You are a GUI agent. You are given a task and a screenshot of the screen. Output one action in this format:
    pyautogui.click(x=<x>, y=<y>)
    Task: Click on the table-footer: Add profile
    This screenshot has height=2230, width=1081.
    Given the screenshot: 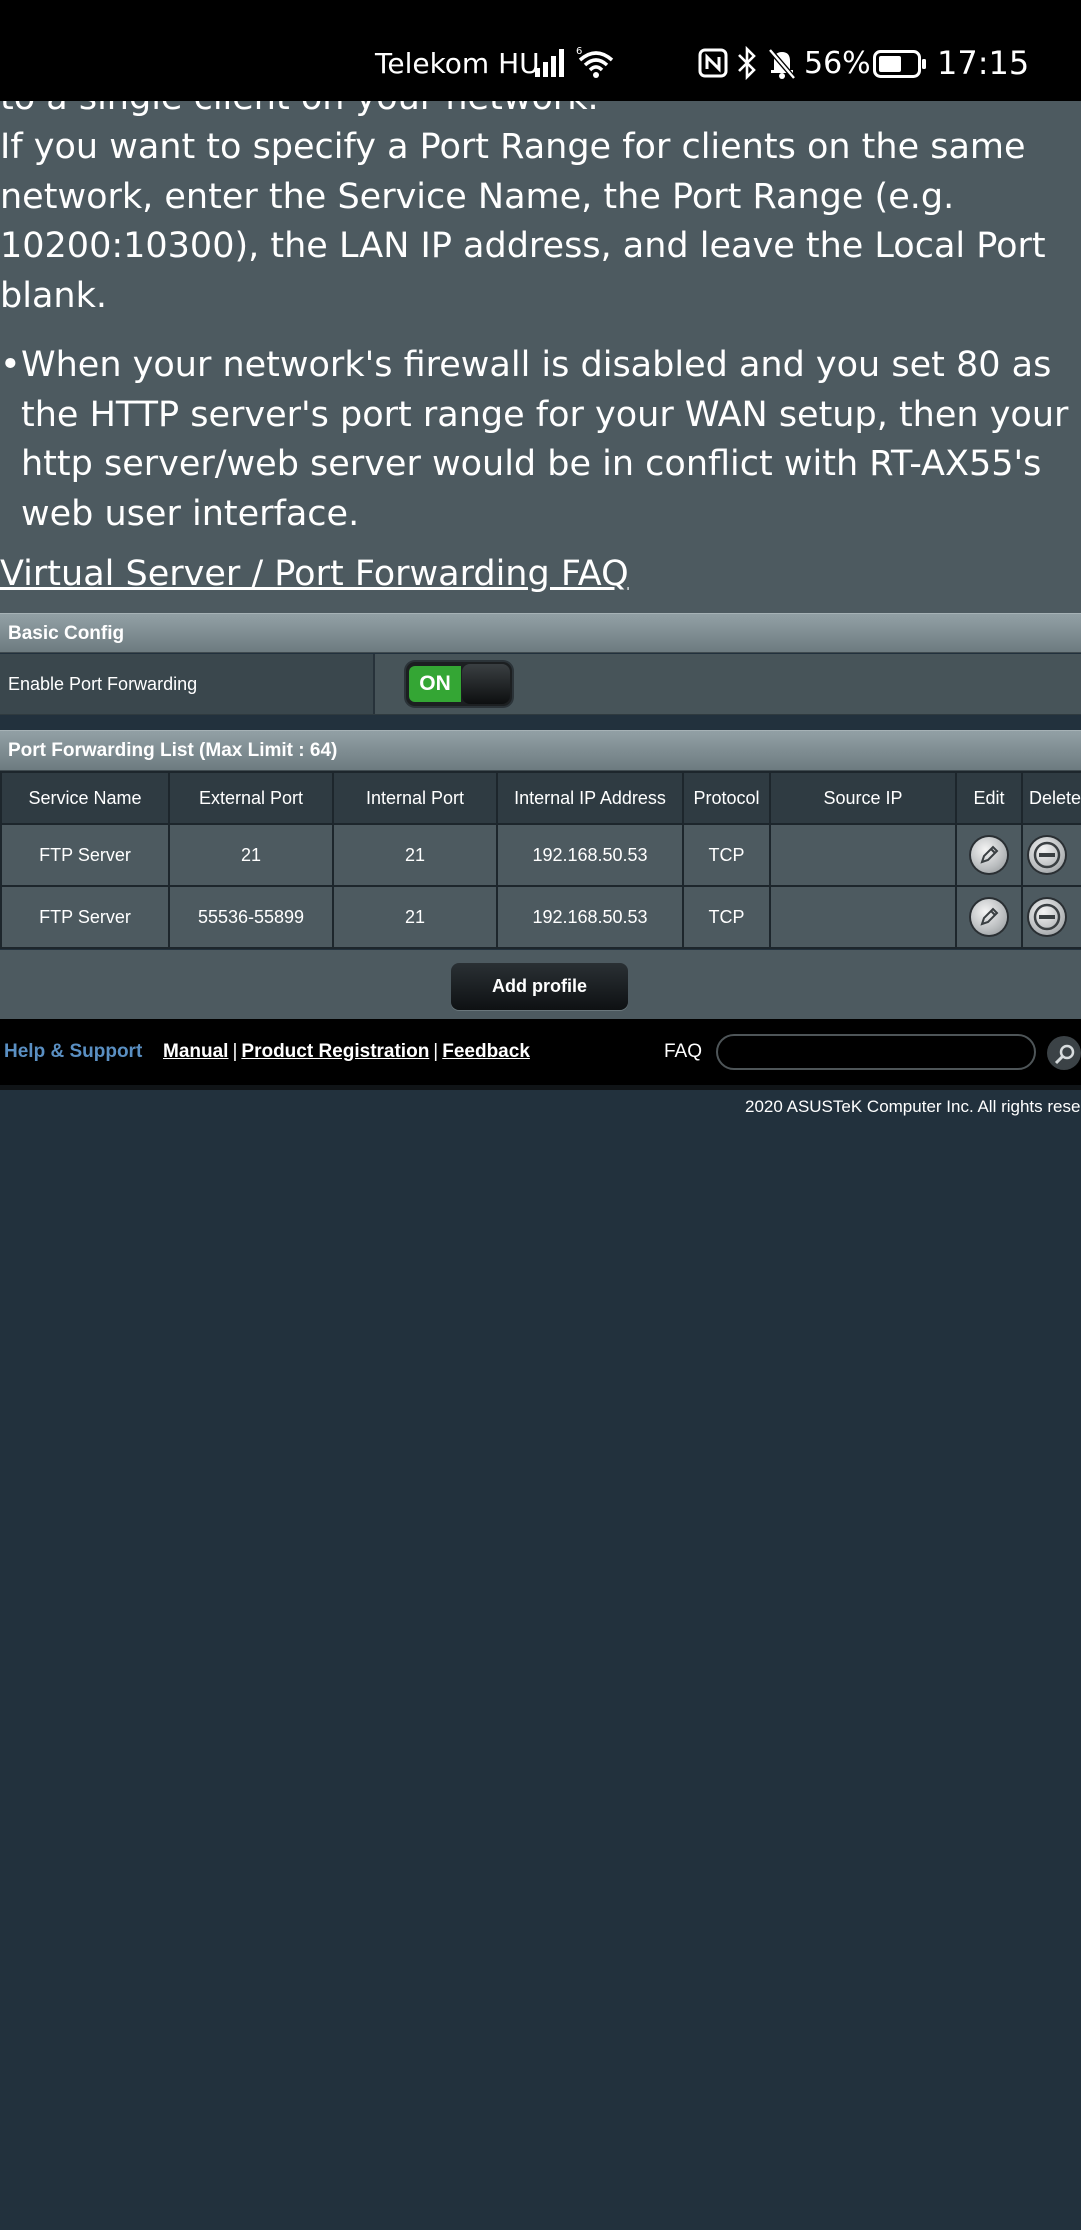 What is the action you would take?
    pyautogui.click(x=540, y=984)
    